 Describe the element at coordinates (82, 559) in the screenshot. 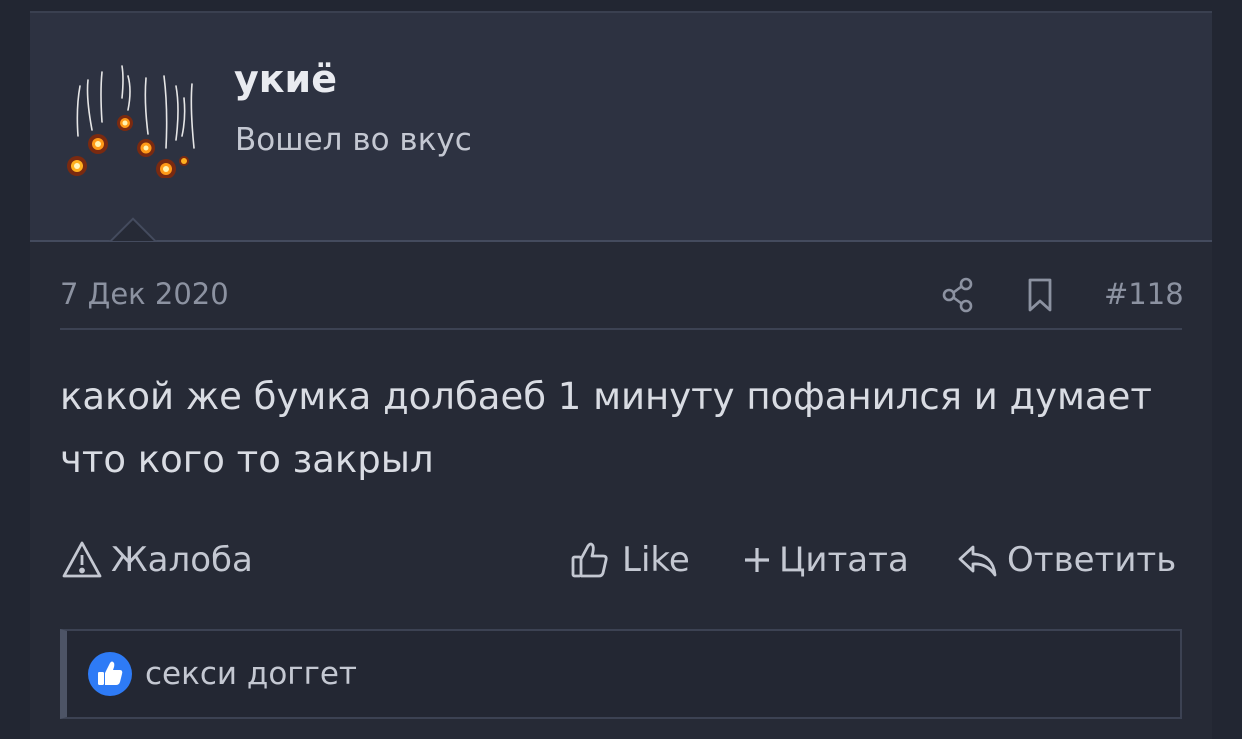

I see `warning-icon` at that location.